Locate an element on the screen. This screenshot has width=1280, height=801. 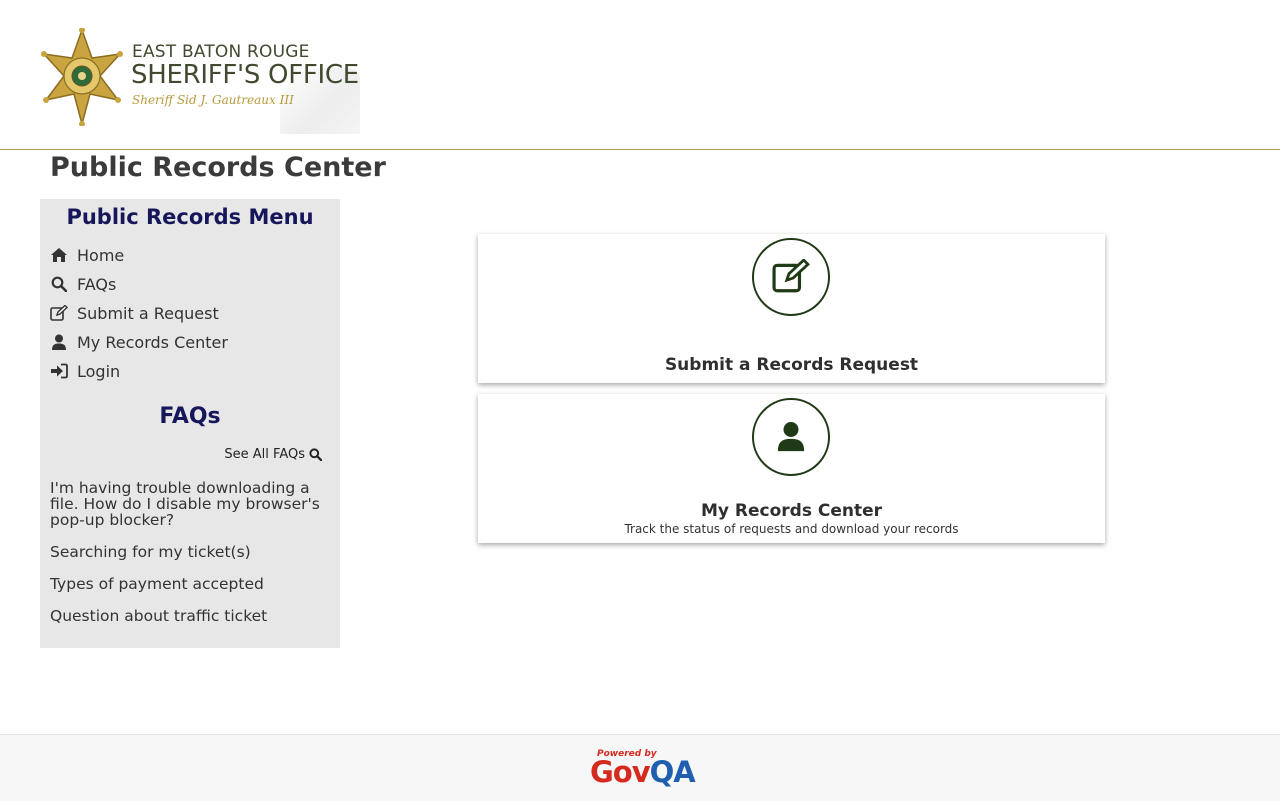
sidebar-item-faqs: FAQs is located at coordinates (83, 284).